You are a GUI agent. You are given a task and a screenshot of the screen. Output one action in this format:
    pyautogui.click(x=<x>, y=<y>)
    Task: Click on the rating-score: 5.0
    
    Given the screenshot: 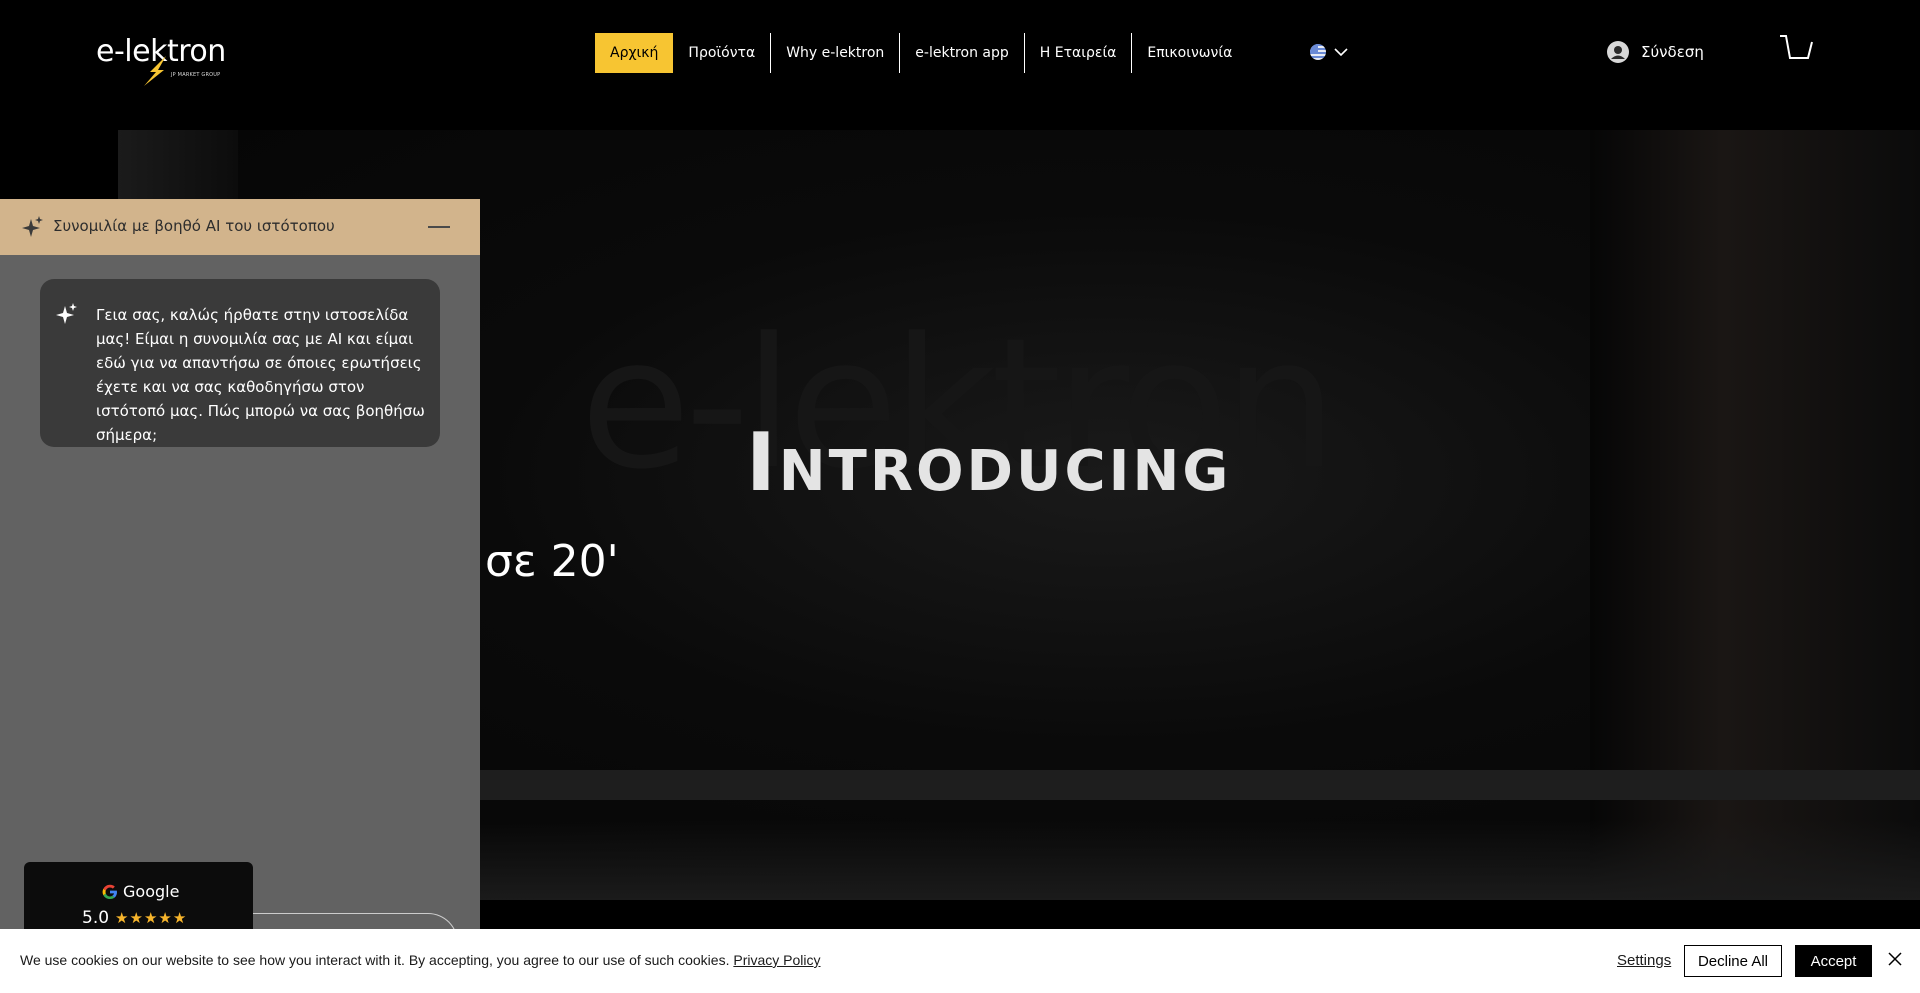 What is the action you would take?
    pyautogui.click(x=96, y=918)
    